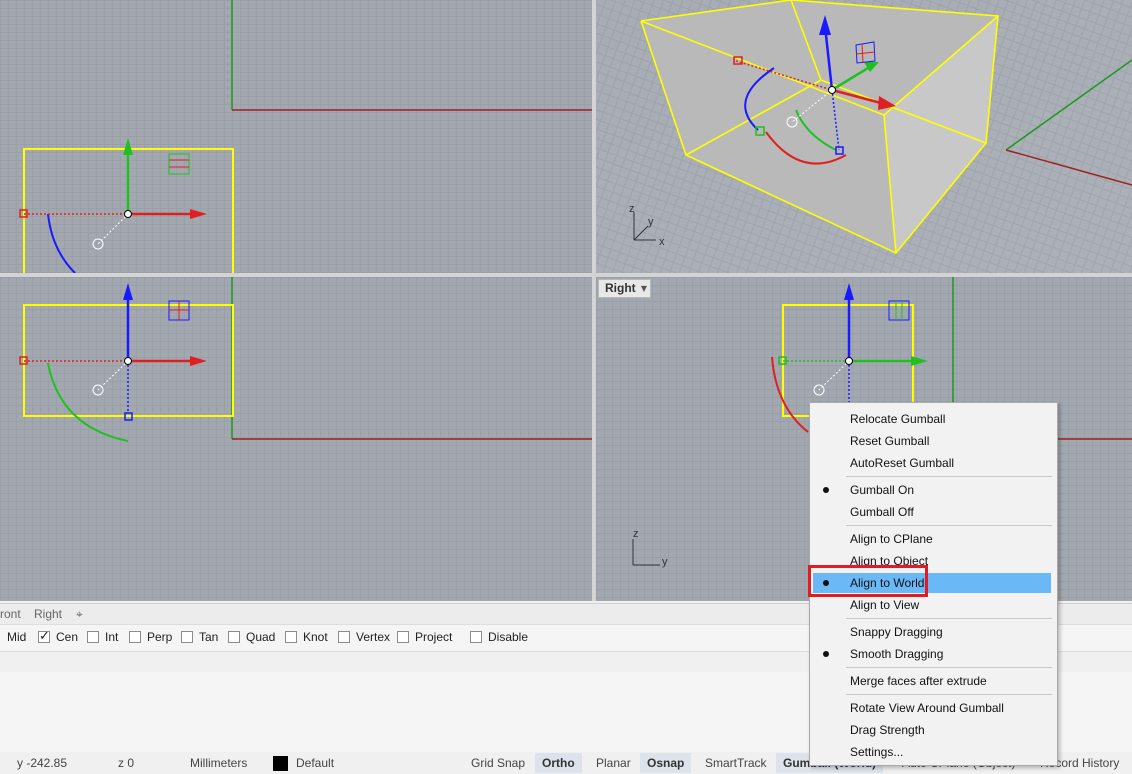 The image size is (1132, 774). What do you see at coordinates (646, 552) in the screenshot?
I see `axis-triad-right` at bounding box center [646, 552].